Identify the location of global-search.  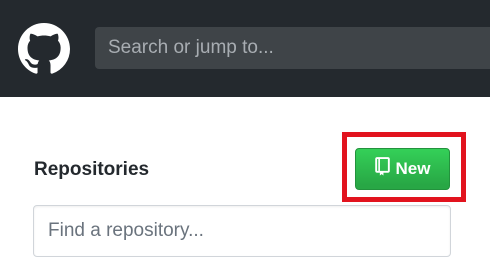
(292, 48).